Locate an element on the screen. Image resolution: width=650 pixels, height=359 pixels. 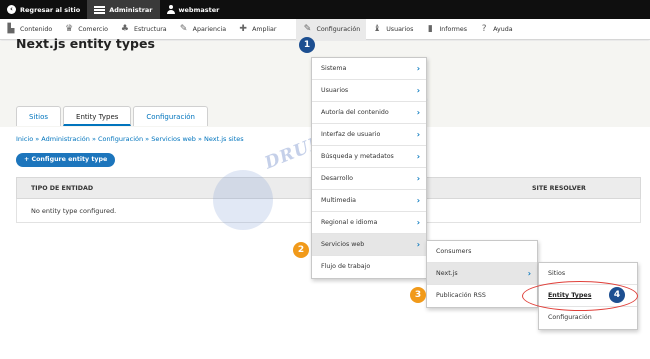
tray-item-informes: ▮ Informes is located at coordinates (446, 29).